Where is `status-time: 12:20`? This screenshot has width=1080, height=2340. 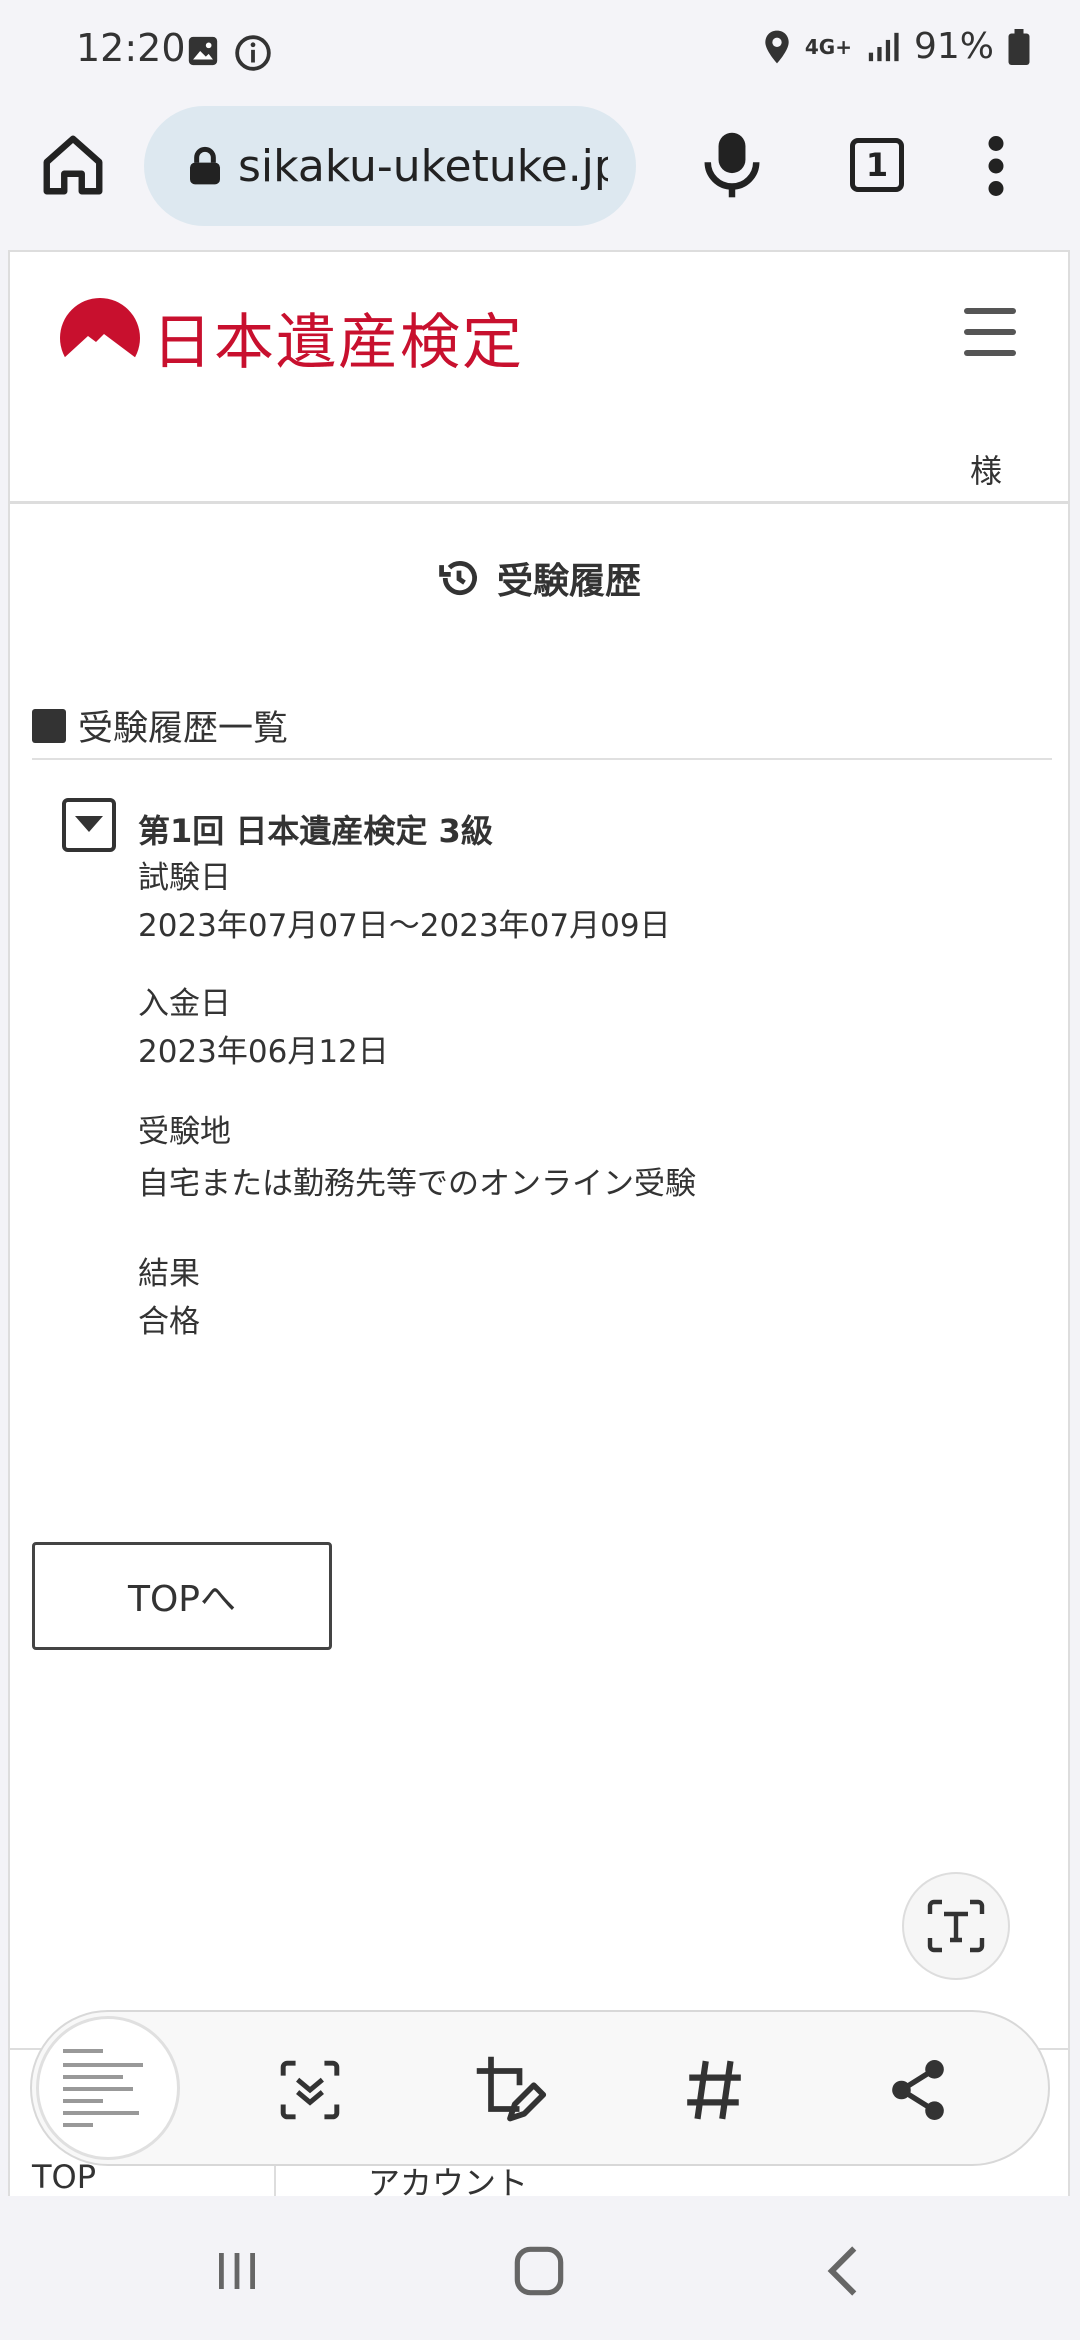 status-time: 12:20 is located at coordinates (131, 48).